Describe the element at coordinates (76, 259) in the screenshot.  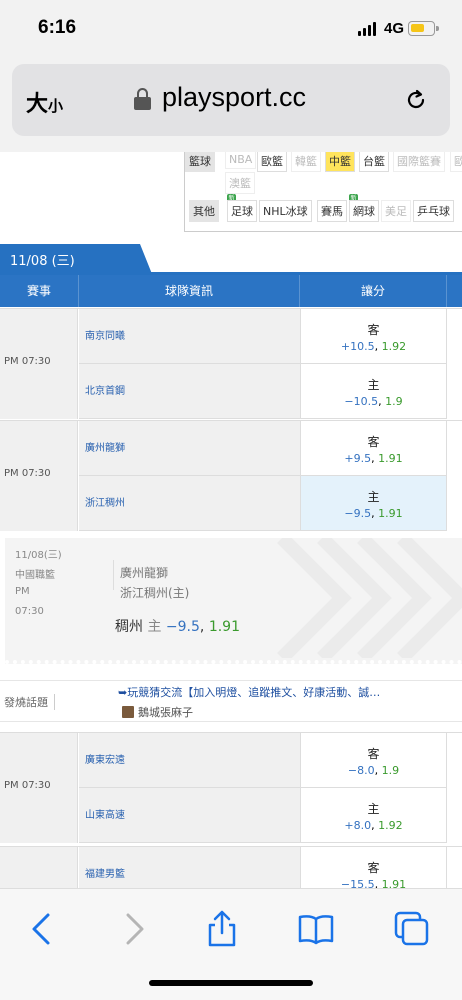
I see `date-tab: 11/08 (三)` at that location.